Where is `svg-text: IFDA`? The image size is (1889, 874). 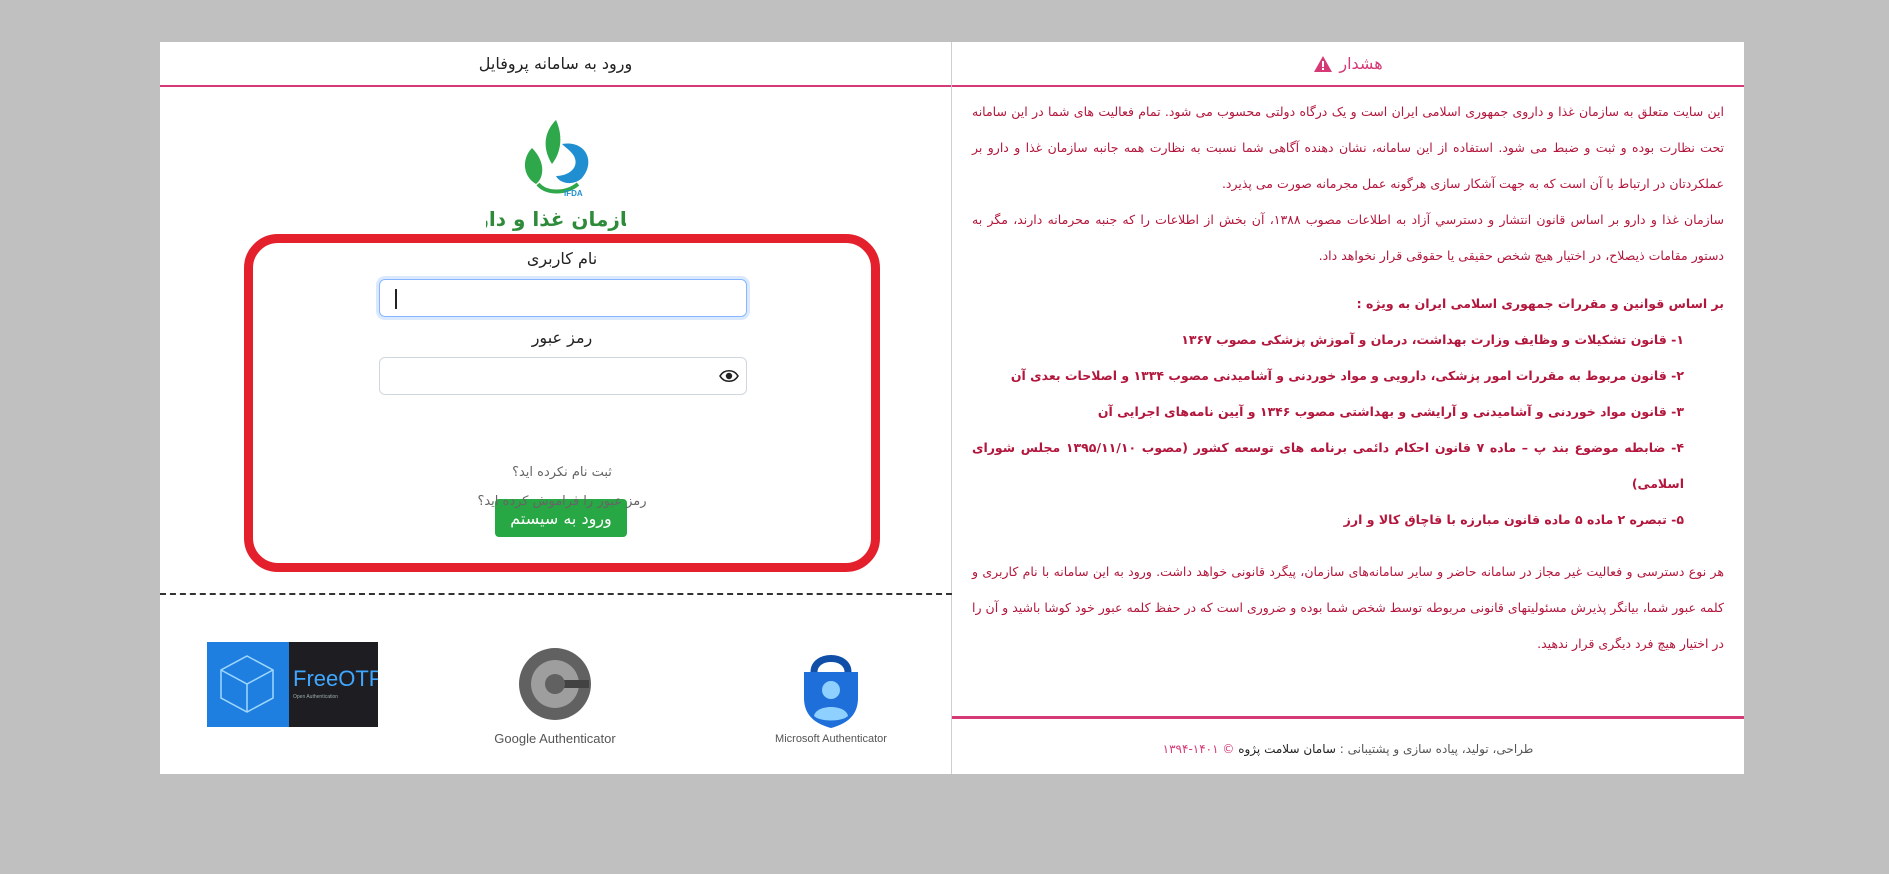
svg-text: IFDA is located at coordinates (573, 193).